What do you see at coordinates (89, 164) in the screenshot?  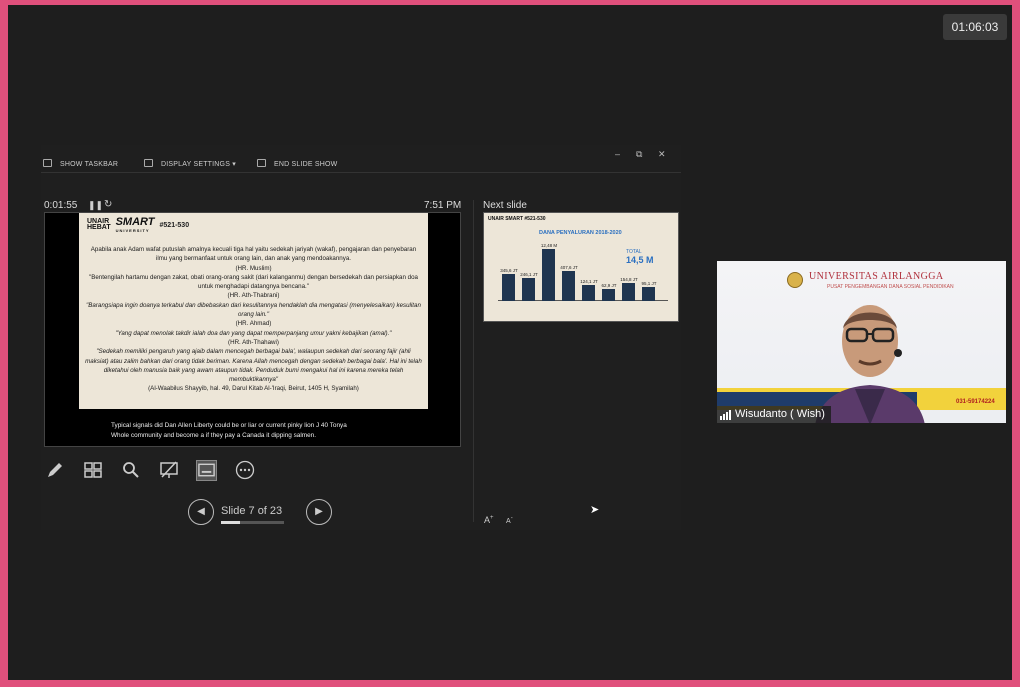 I see `show-taskbar-label: SHOW TASKBAR` at bounding box center [89, 164].